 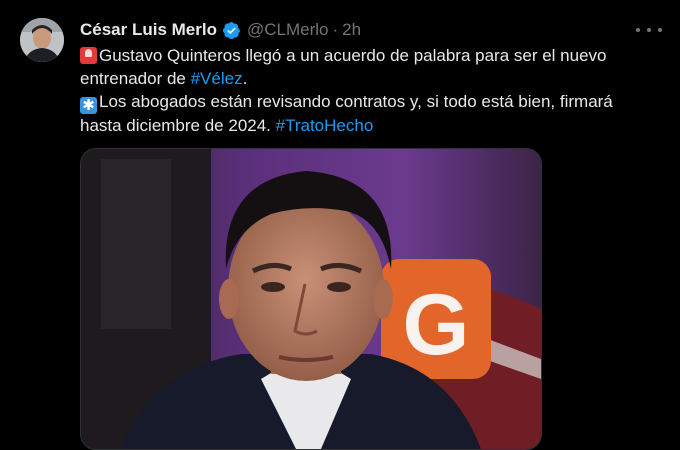 What do you see at coordinates (351, 30) in the screenshot?
I see `tweet-timestamp: 2h` at bounding box center [351, 30].